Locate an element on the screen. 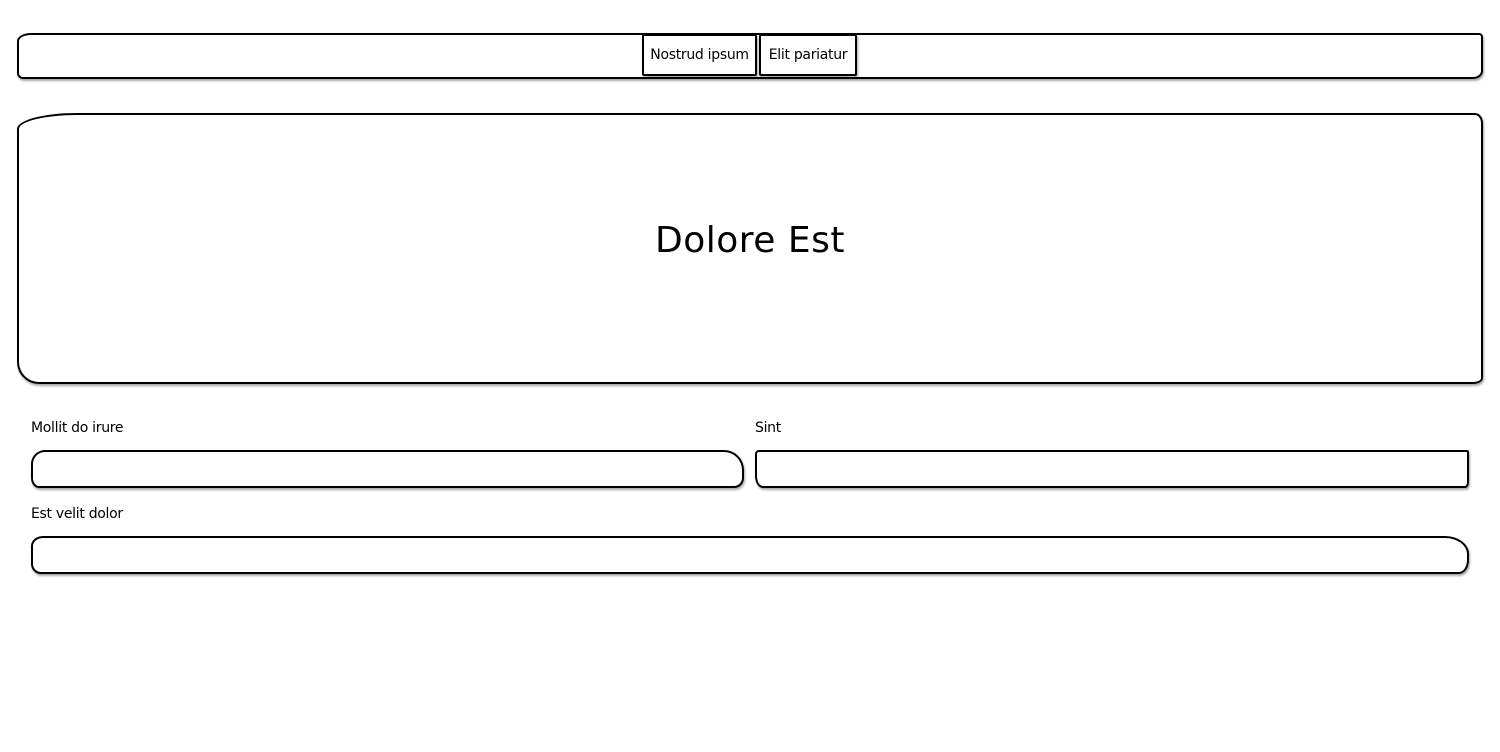 The height and width of the screenshot is (752, 1500). nav-button-nostrud-ipsum: Nostrud ipsum is located at coordinates (699, 55).